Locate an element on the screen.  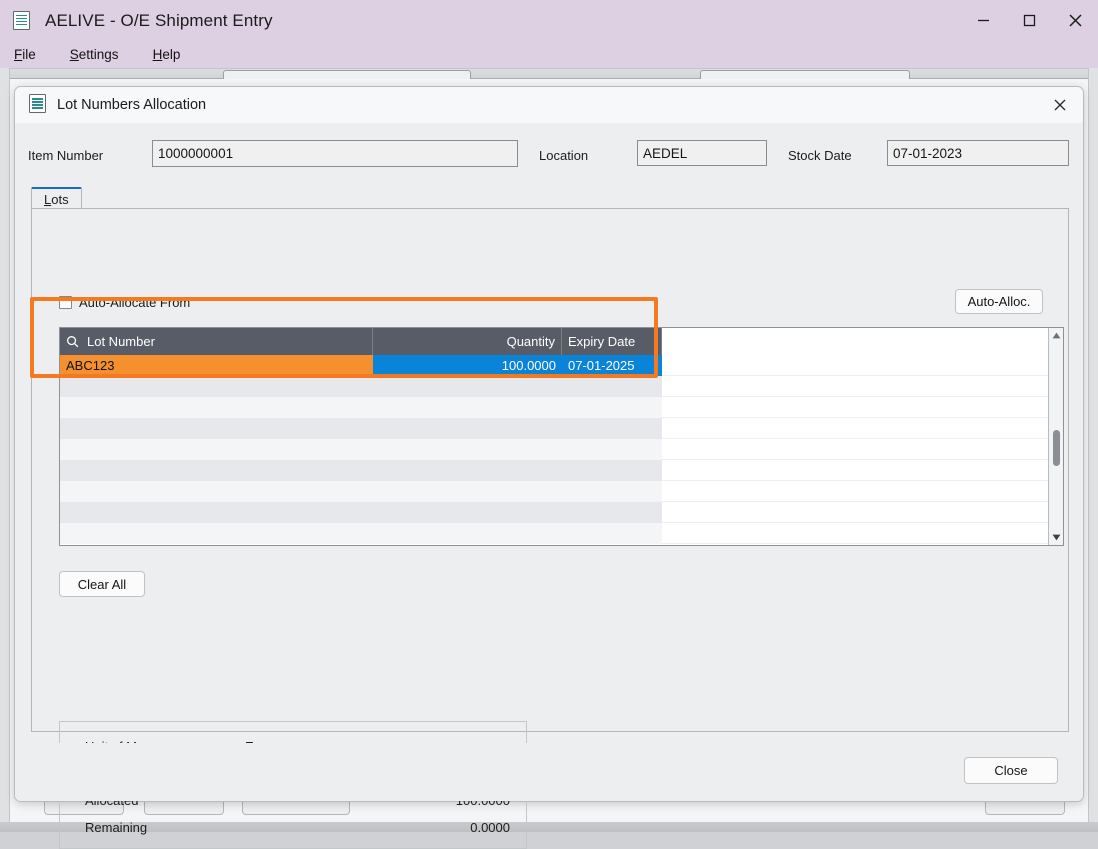
application-titlebar: AELIVE - O/E Shipment Entry is located at coordinates (549, 20).